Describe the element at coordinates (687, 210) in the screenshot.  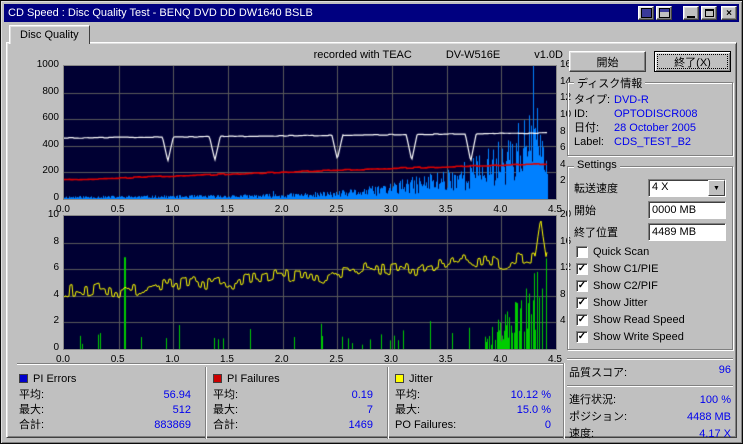
I see `start-position-field: 0000 MB` at that location.